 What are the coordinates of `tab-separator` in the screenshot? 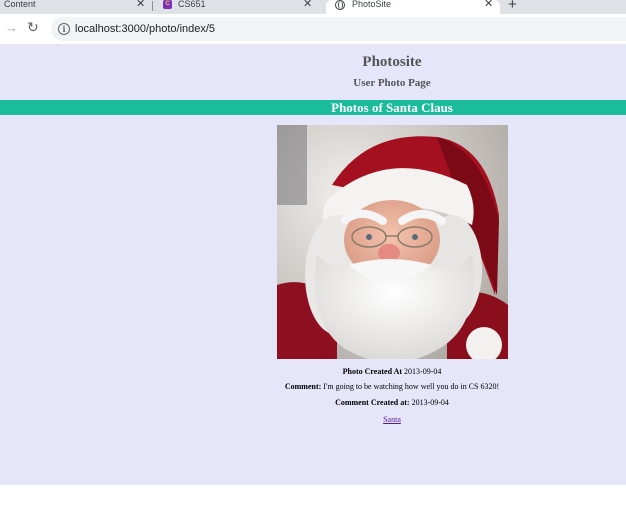 It's located at (152, 6).